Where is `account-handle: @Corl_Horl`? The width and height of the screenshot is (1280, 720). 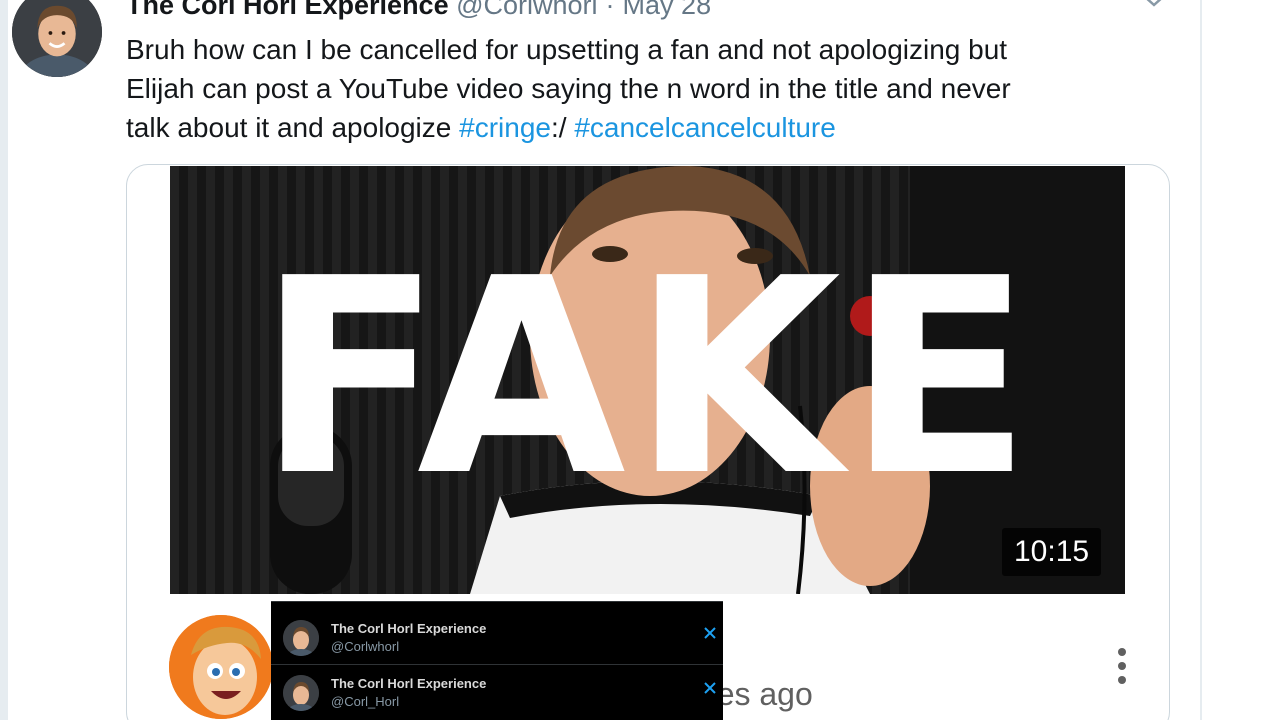 account-handle: @Corl_Horl is located at coordinates (365, 701).